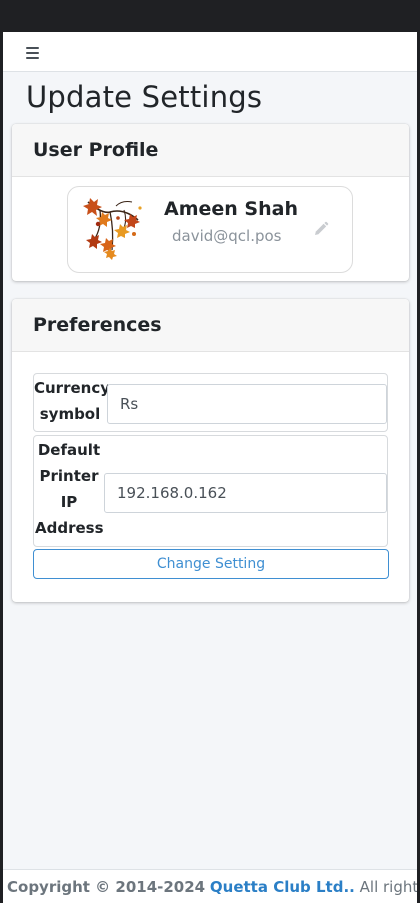 The width and height of the screenshot is (420, 903). Describe the element at coordinates (114, 227) in the screenshot. I see `autumn-leaves-avatar-icon` at that location.